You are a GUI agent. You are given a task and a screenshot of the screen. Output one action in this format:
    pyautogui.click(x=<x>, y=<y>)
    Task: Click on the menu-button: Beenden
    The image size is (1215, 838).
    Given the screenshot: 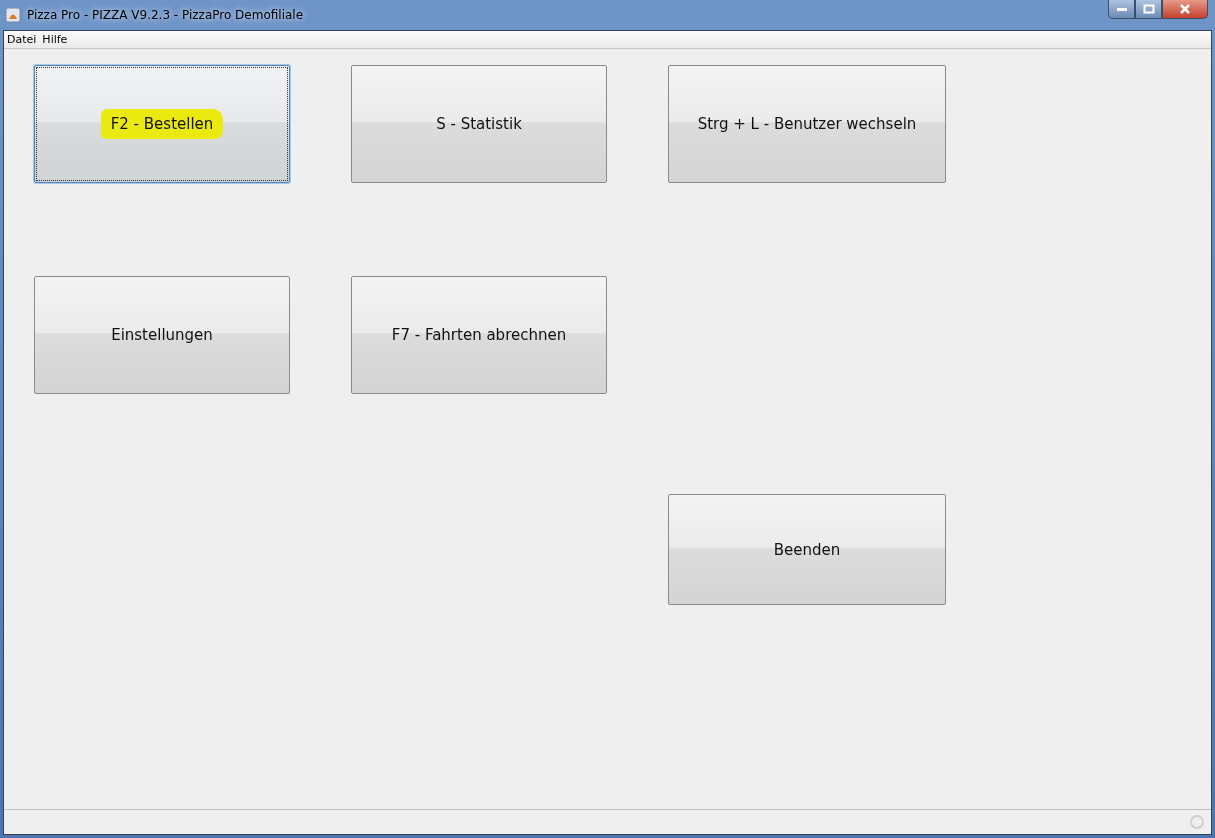 What is the action you would take?
    pyautogui.click(x=807, y=549)
    